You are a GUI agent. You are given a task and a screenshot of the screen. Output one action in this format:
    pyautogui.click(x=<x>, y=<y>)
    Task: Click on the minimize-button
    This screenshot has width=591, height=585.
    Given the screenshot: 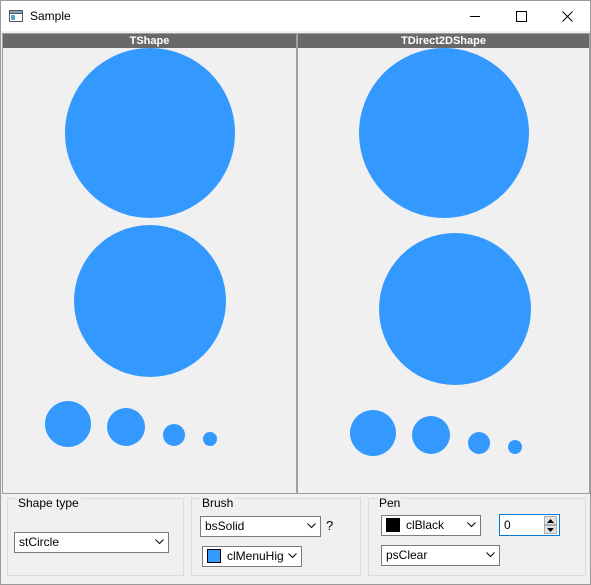 What is the action you would take?
    pyautogui.click(x=475, y=16)
    